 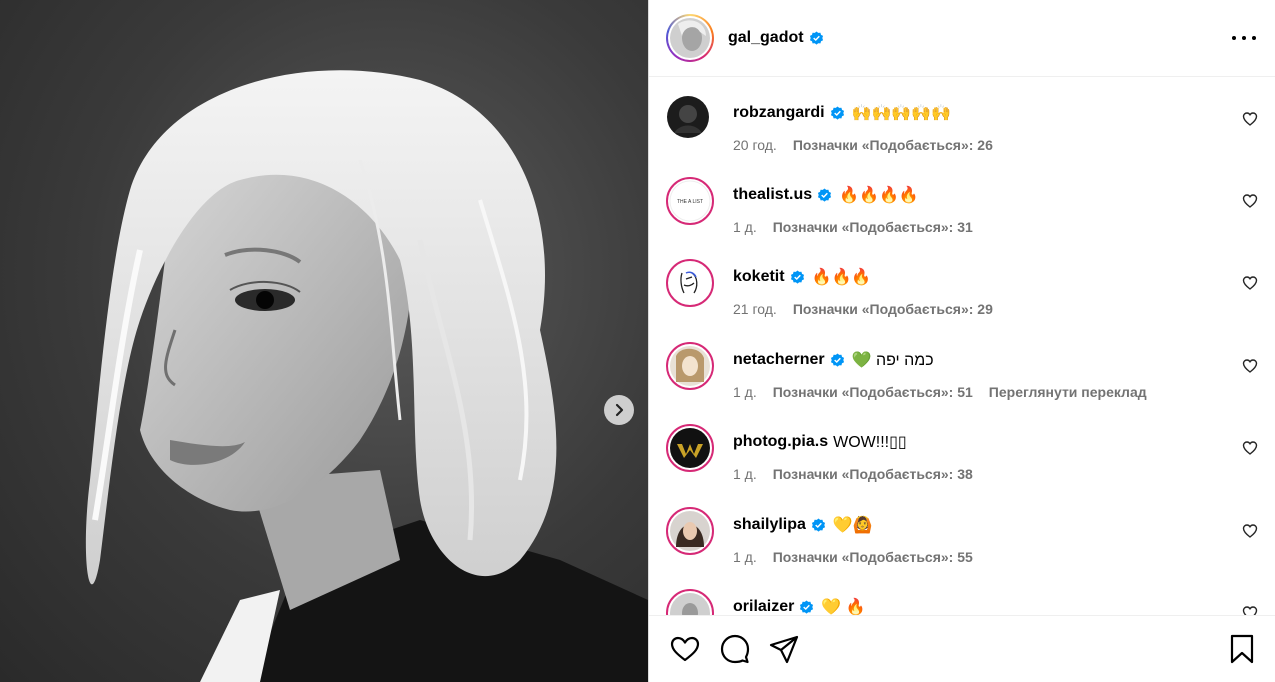 What do you see at coordinates (735, 649) in the screenshot?
I see `comment-icon` at bounding box center [735, 649].